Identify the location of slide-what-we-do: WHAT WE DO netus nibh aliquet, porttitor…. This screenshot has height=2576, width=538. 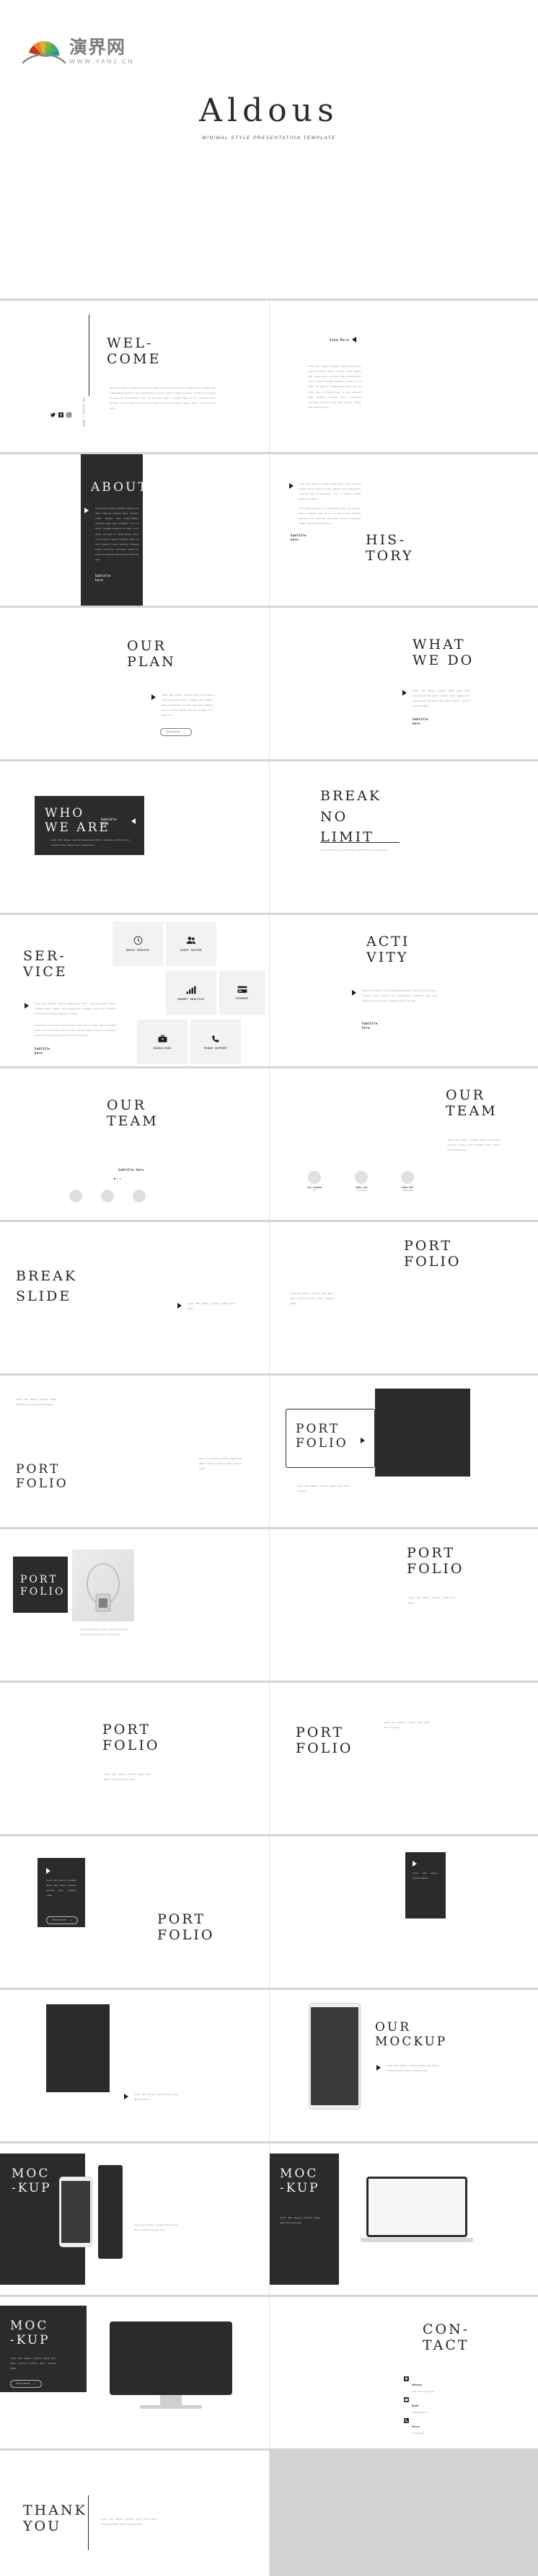
(403, 683).